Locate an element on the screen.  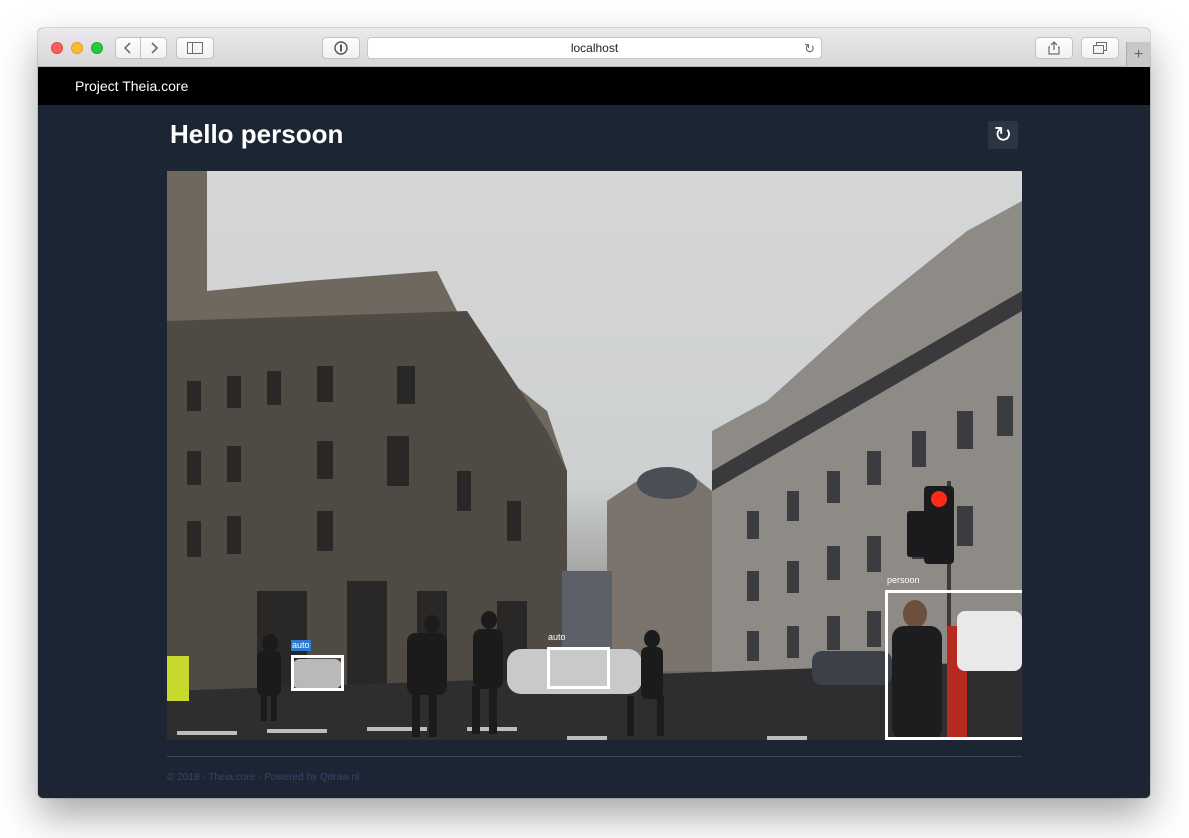
dome is located at coordinates (667, 483).